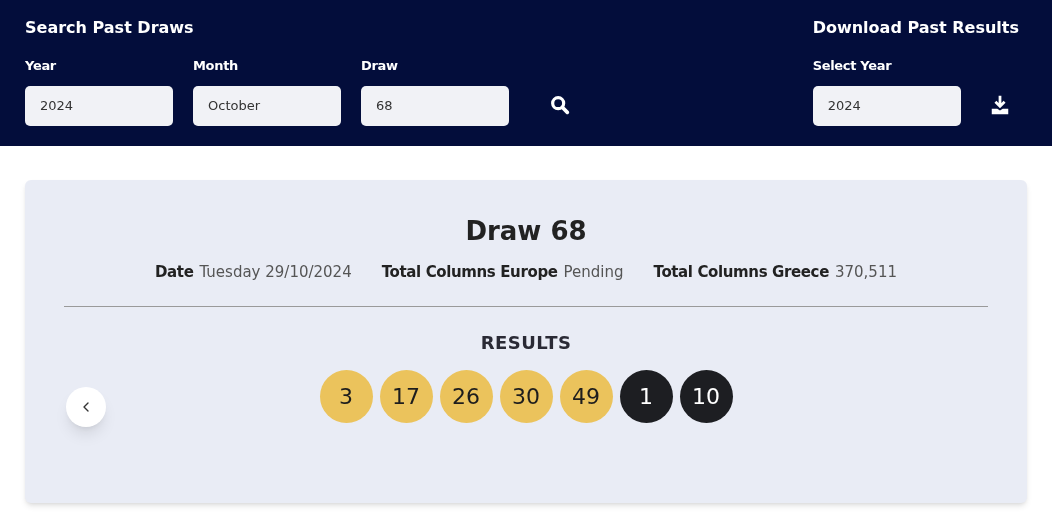  I want to click on detail-value: Tuesday 29/10/2024, so click(275, 272).